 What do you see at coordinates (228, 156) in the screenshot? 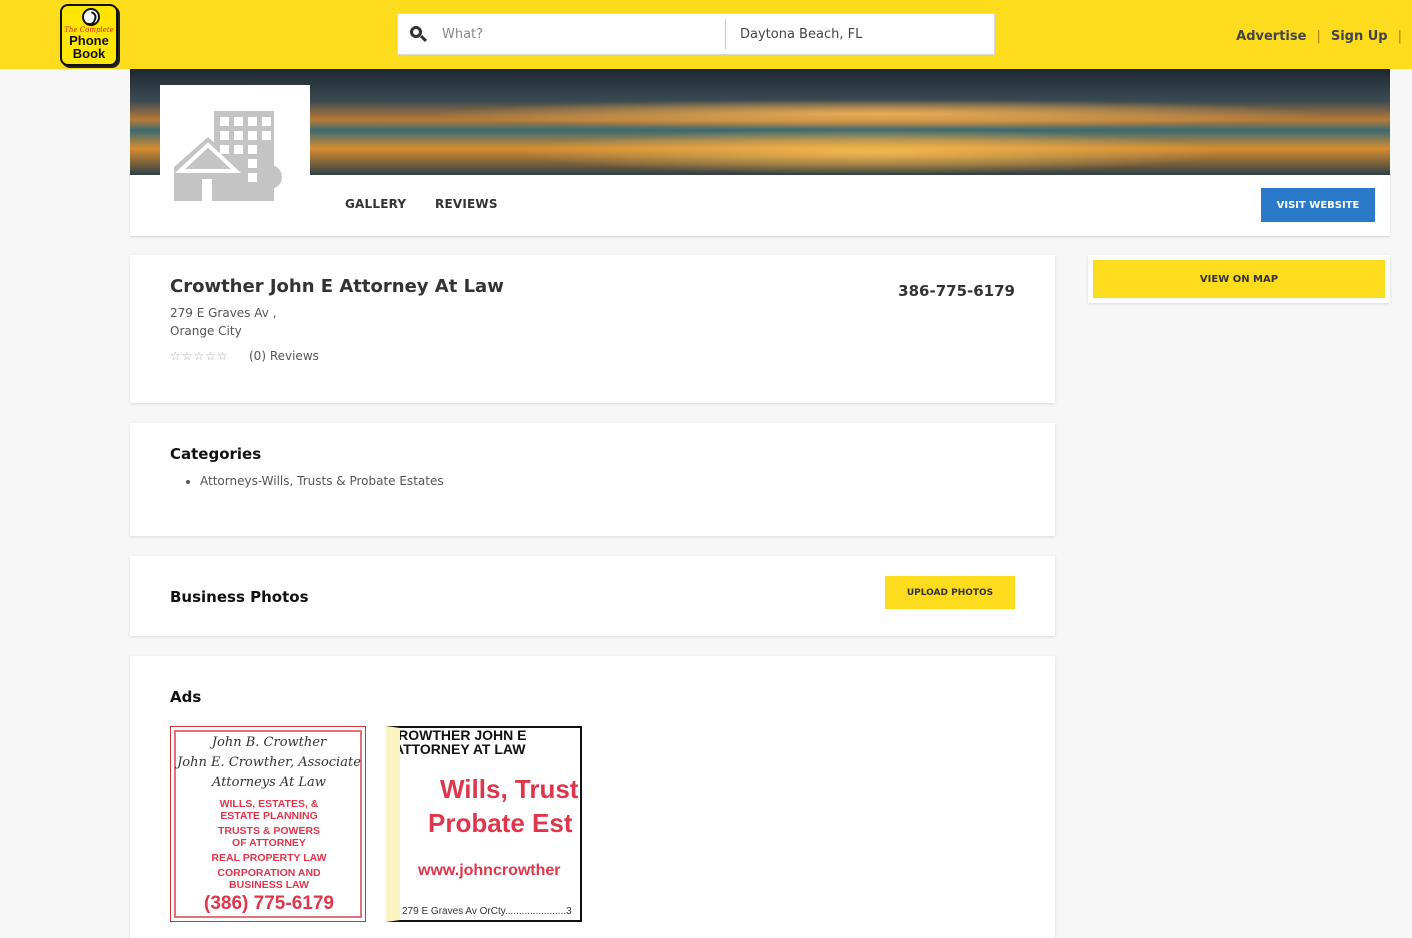
I see `building-house-icon` at bounding box center [228, 156].